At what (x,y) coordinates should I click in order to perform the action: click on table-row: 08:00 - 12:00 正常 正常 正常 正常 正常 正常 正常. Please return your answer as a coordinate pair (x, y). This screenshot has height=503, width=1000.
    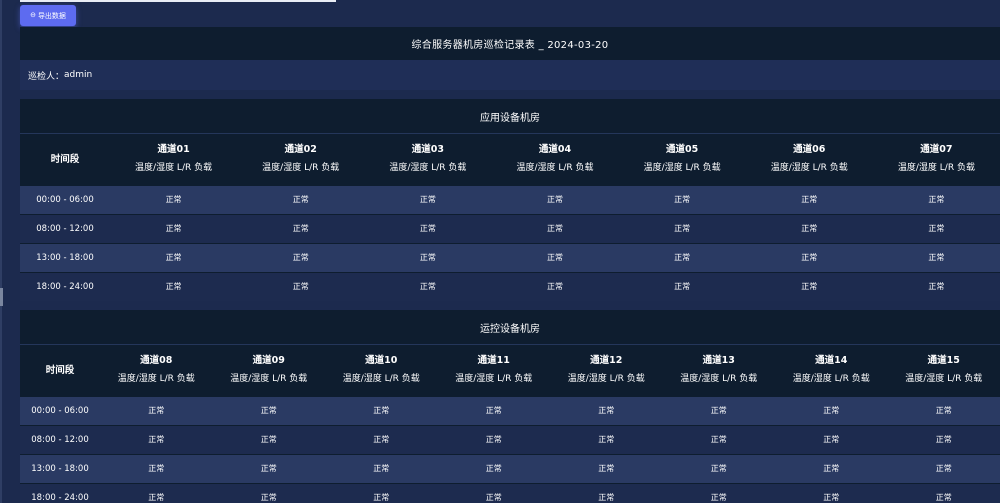
    Looking at the image, I should click on (510, 228).